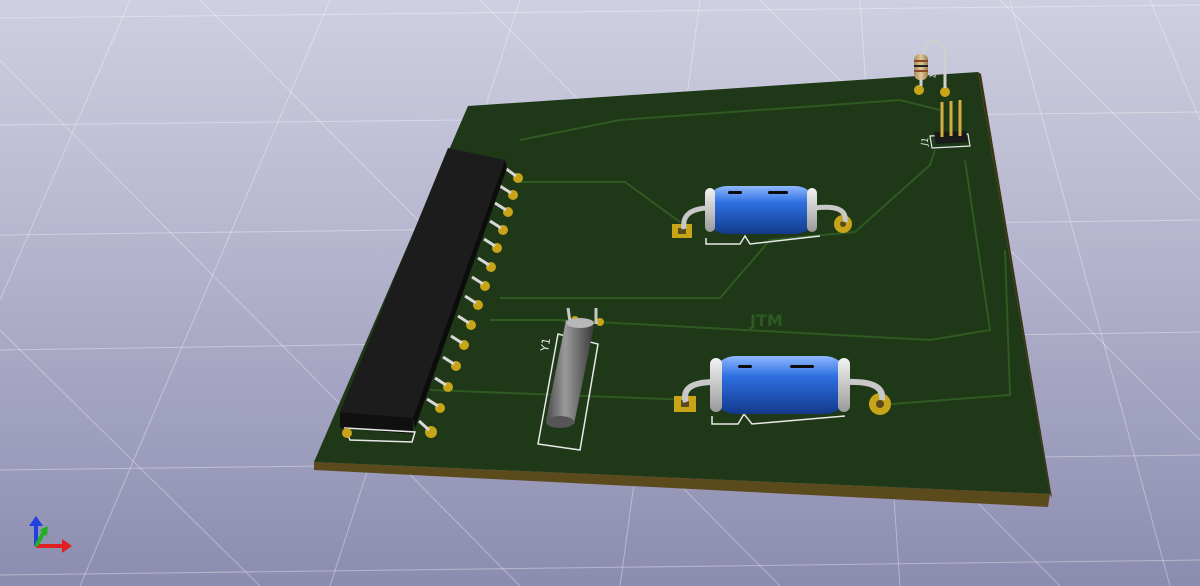  I want to click on board-text-jtm: JTM, so click(766, 320).